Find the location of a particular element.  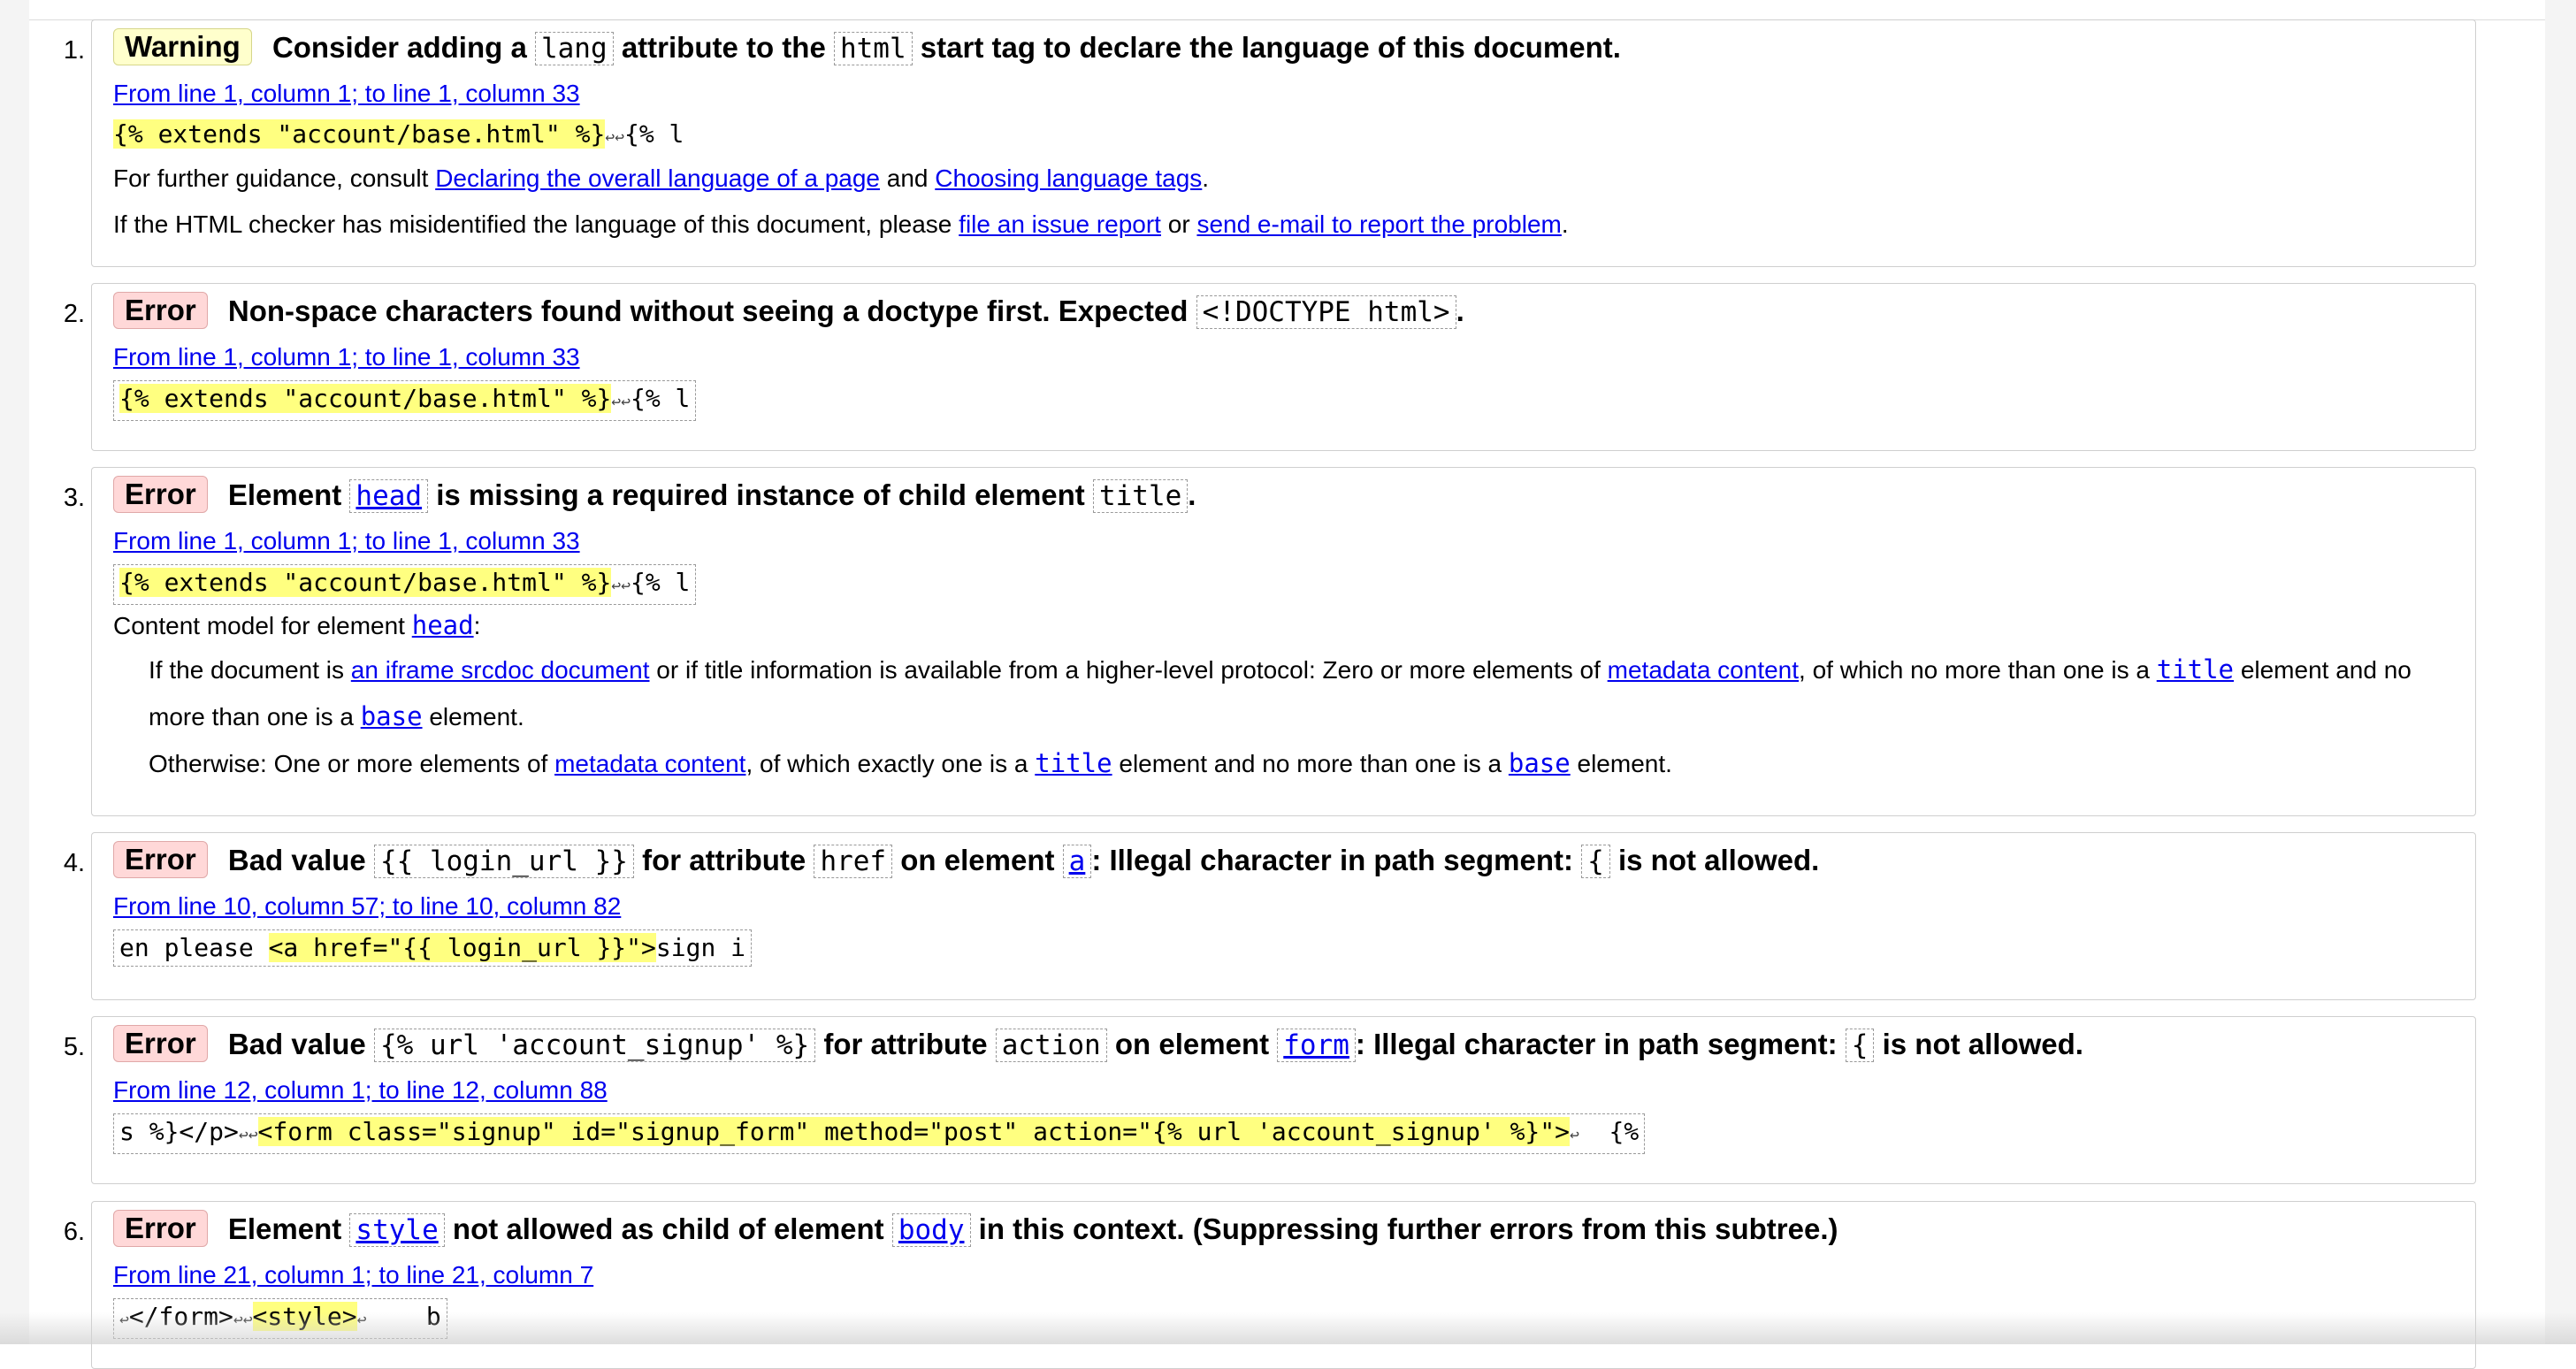

misidentified-or: or is located at coordinates (1179, 224).